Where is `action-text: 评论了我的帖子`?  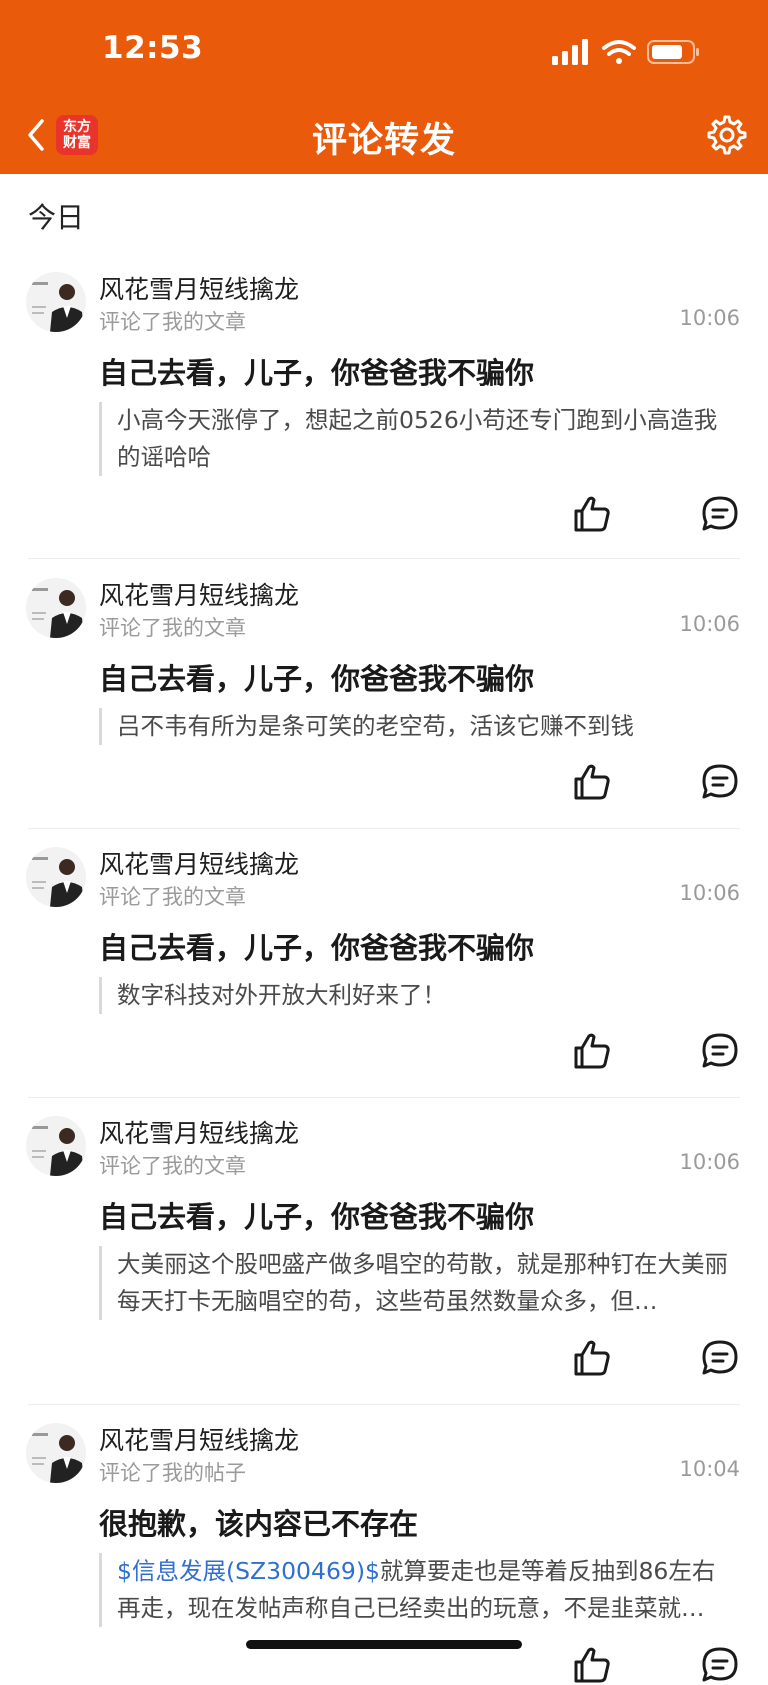
action-text: 评论了我的帖子 is located at coordinates (172, 1473).